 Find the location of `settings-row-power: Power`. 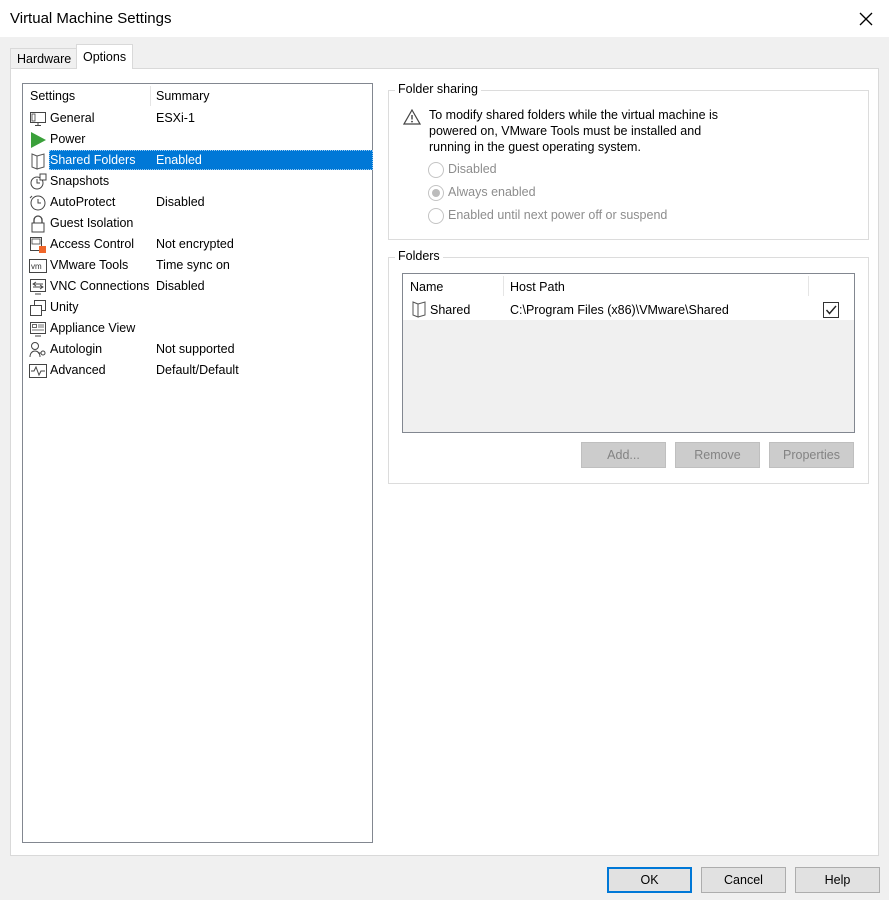

settings-row-power: Power is located at coordinates (199, 139).